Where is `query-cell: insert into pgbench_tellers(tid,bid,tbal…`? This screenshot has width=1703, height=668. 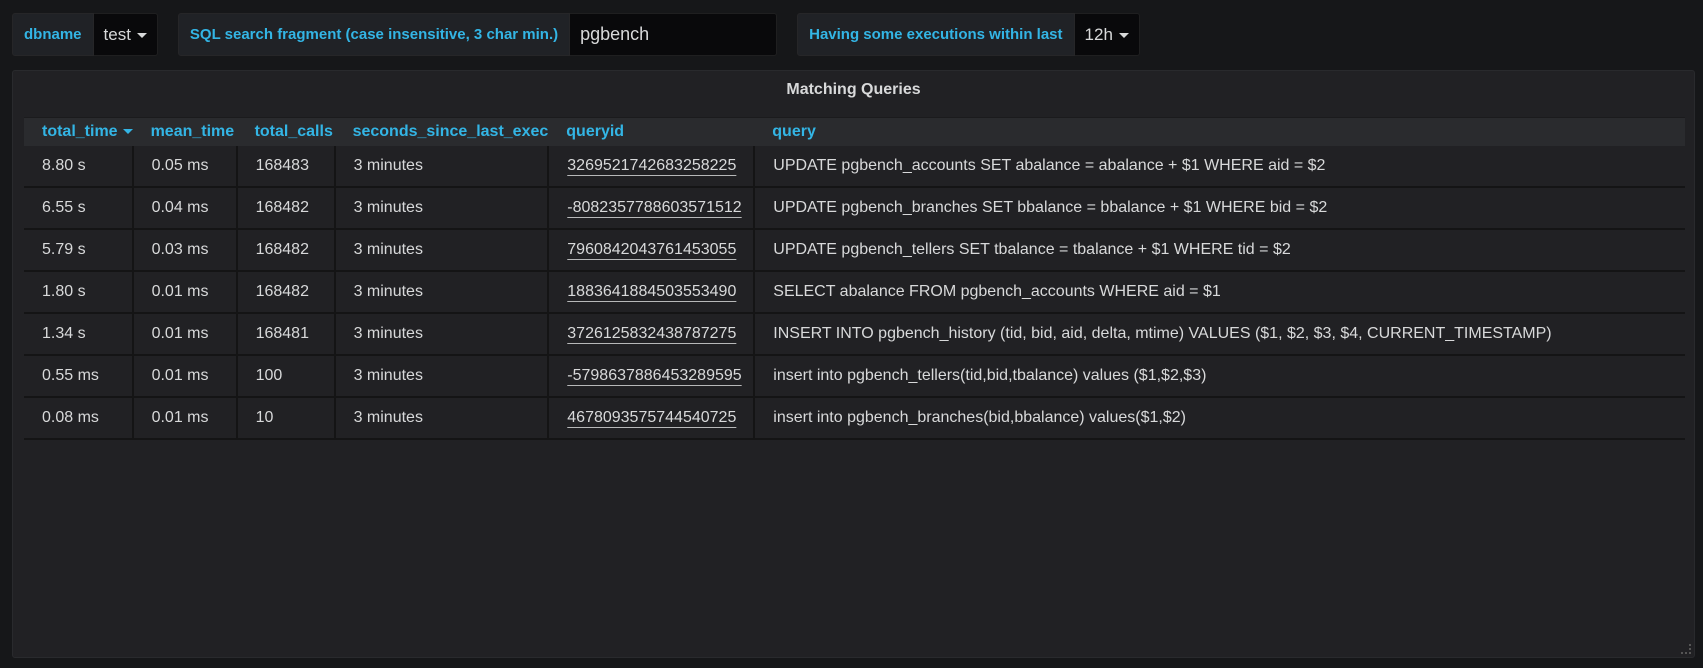 query-cell: insert into pgbench_tellers(tid,bid,tbal… is located at coordinates (1219, 376).